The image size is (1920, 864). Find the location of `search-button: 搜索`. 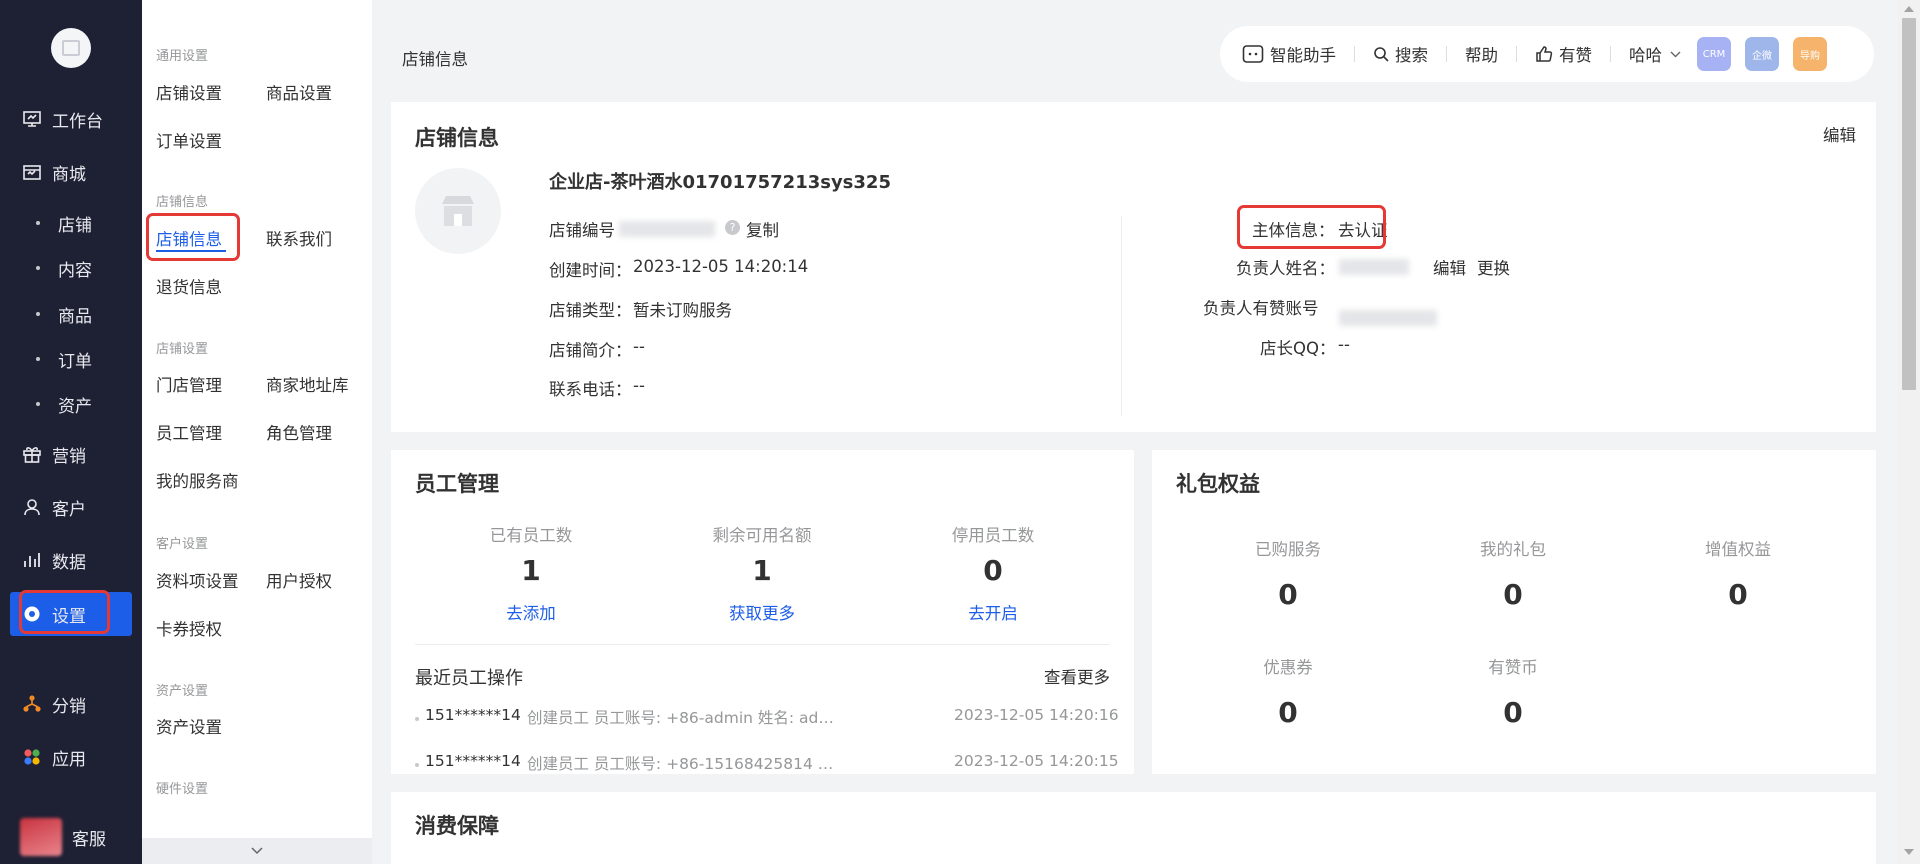

search-button: 搜索 is located at coordinates (1400, 54).